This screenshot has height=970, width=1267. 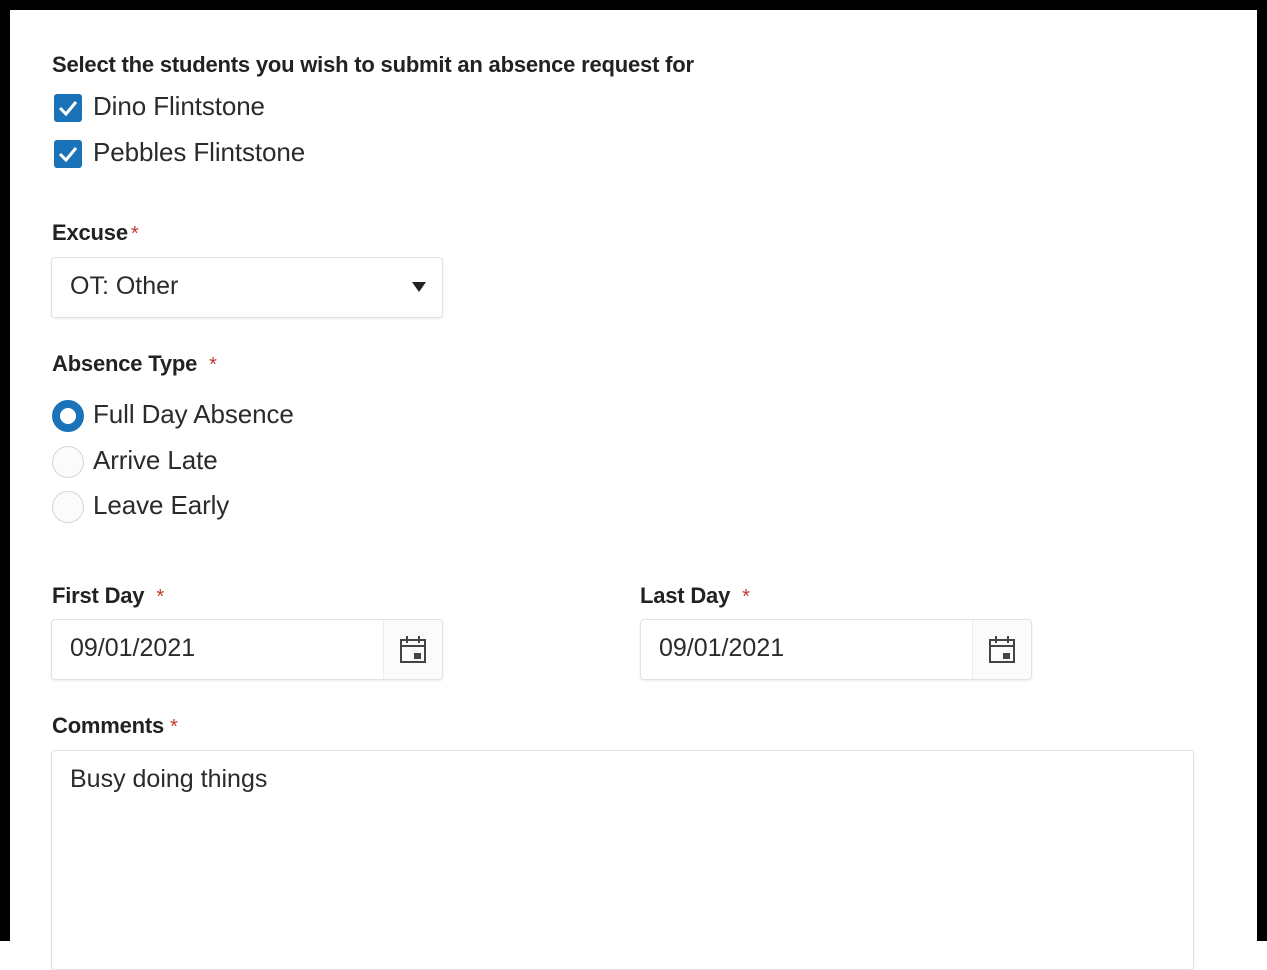 I want to click on absence-option-full-day: Full Day Absence, so click(x=212, y=416).